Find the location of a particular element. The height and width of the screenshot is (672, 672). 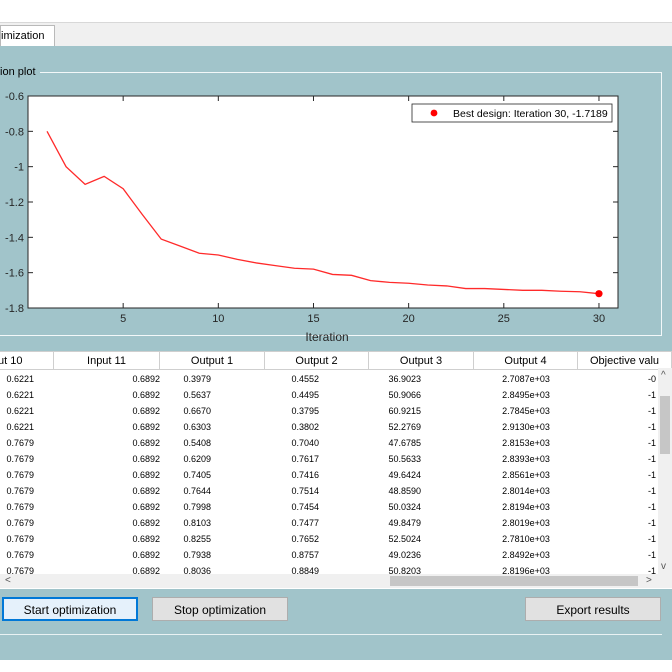

table-cell: 0.7416 is located at coordinates (317, 475).